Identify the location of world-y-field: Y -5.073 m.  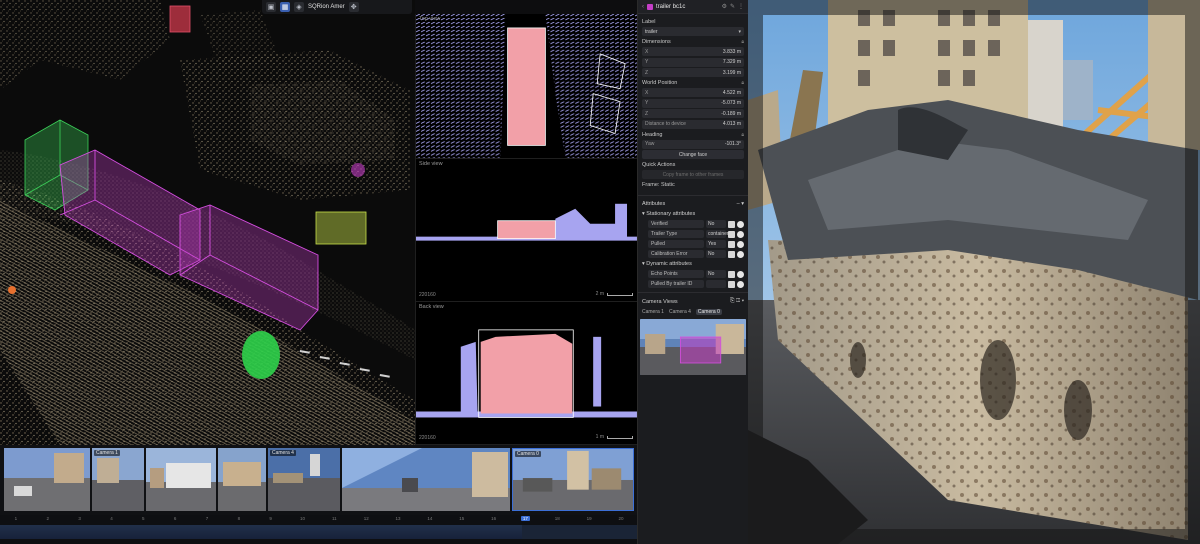
(693, 103).